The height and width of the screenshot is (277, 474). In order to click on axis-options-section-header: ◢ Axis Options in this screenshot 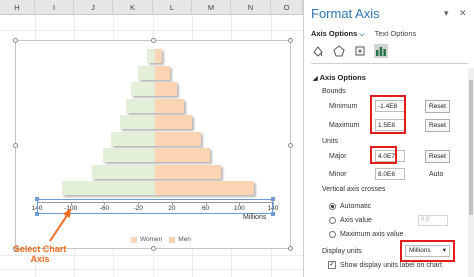, I will do `click(339, 77)`.